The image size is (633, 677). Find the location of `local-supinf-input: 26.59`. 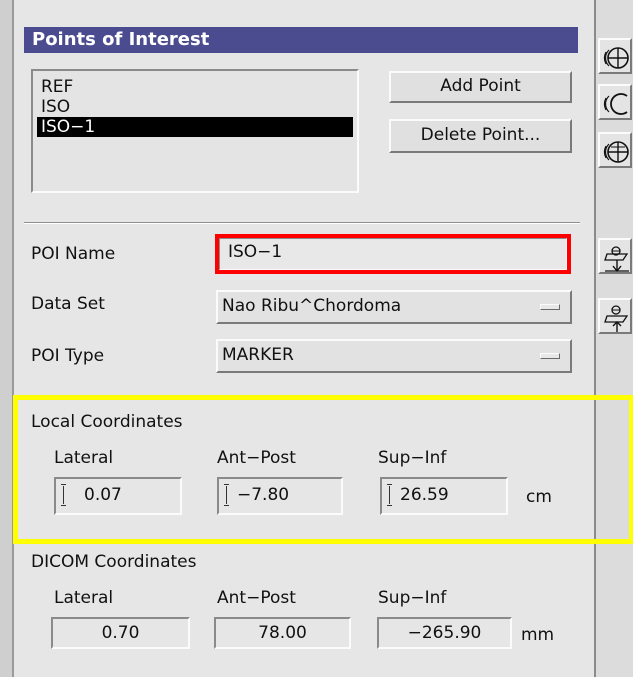

local-supinf-input: 26.59 is located at coordinates (444, 496).